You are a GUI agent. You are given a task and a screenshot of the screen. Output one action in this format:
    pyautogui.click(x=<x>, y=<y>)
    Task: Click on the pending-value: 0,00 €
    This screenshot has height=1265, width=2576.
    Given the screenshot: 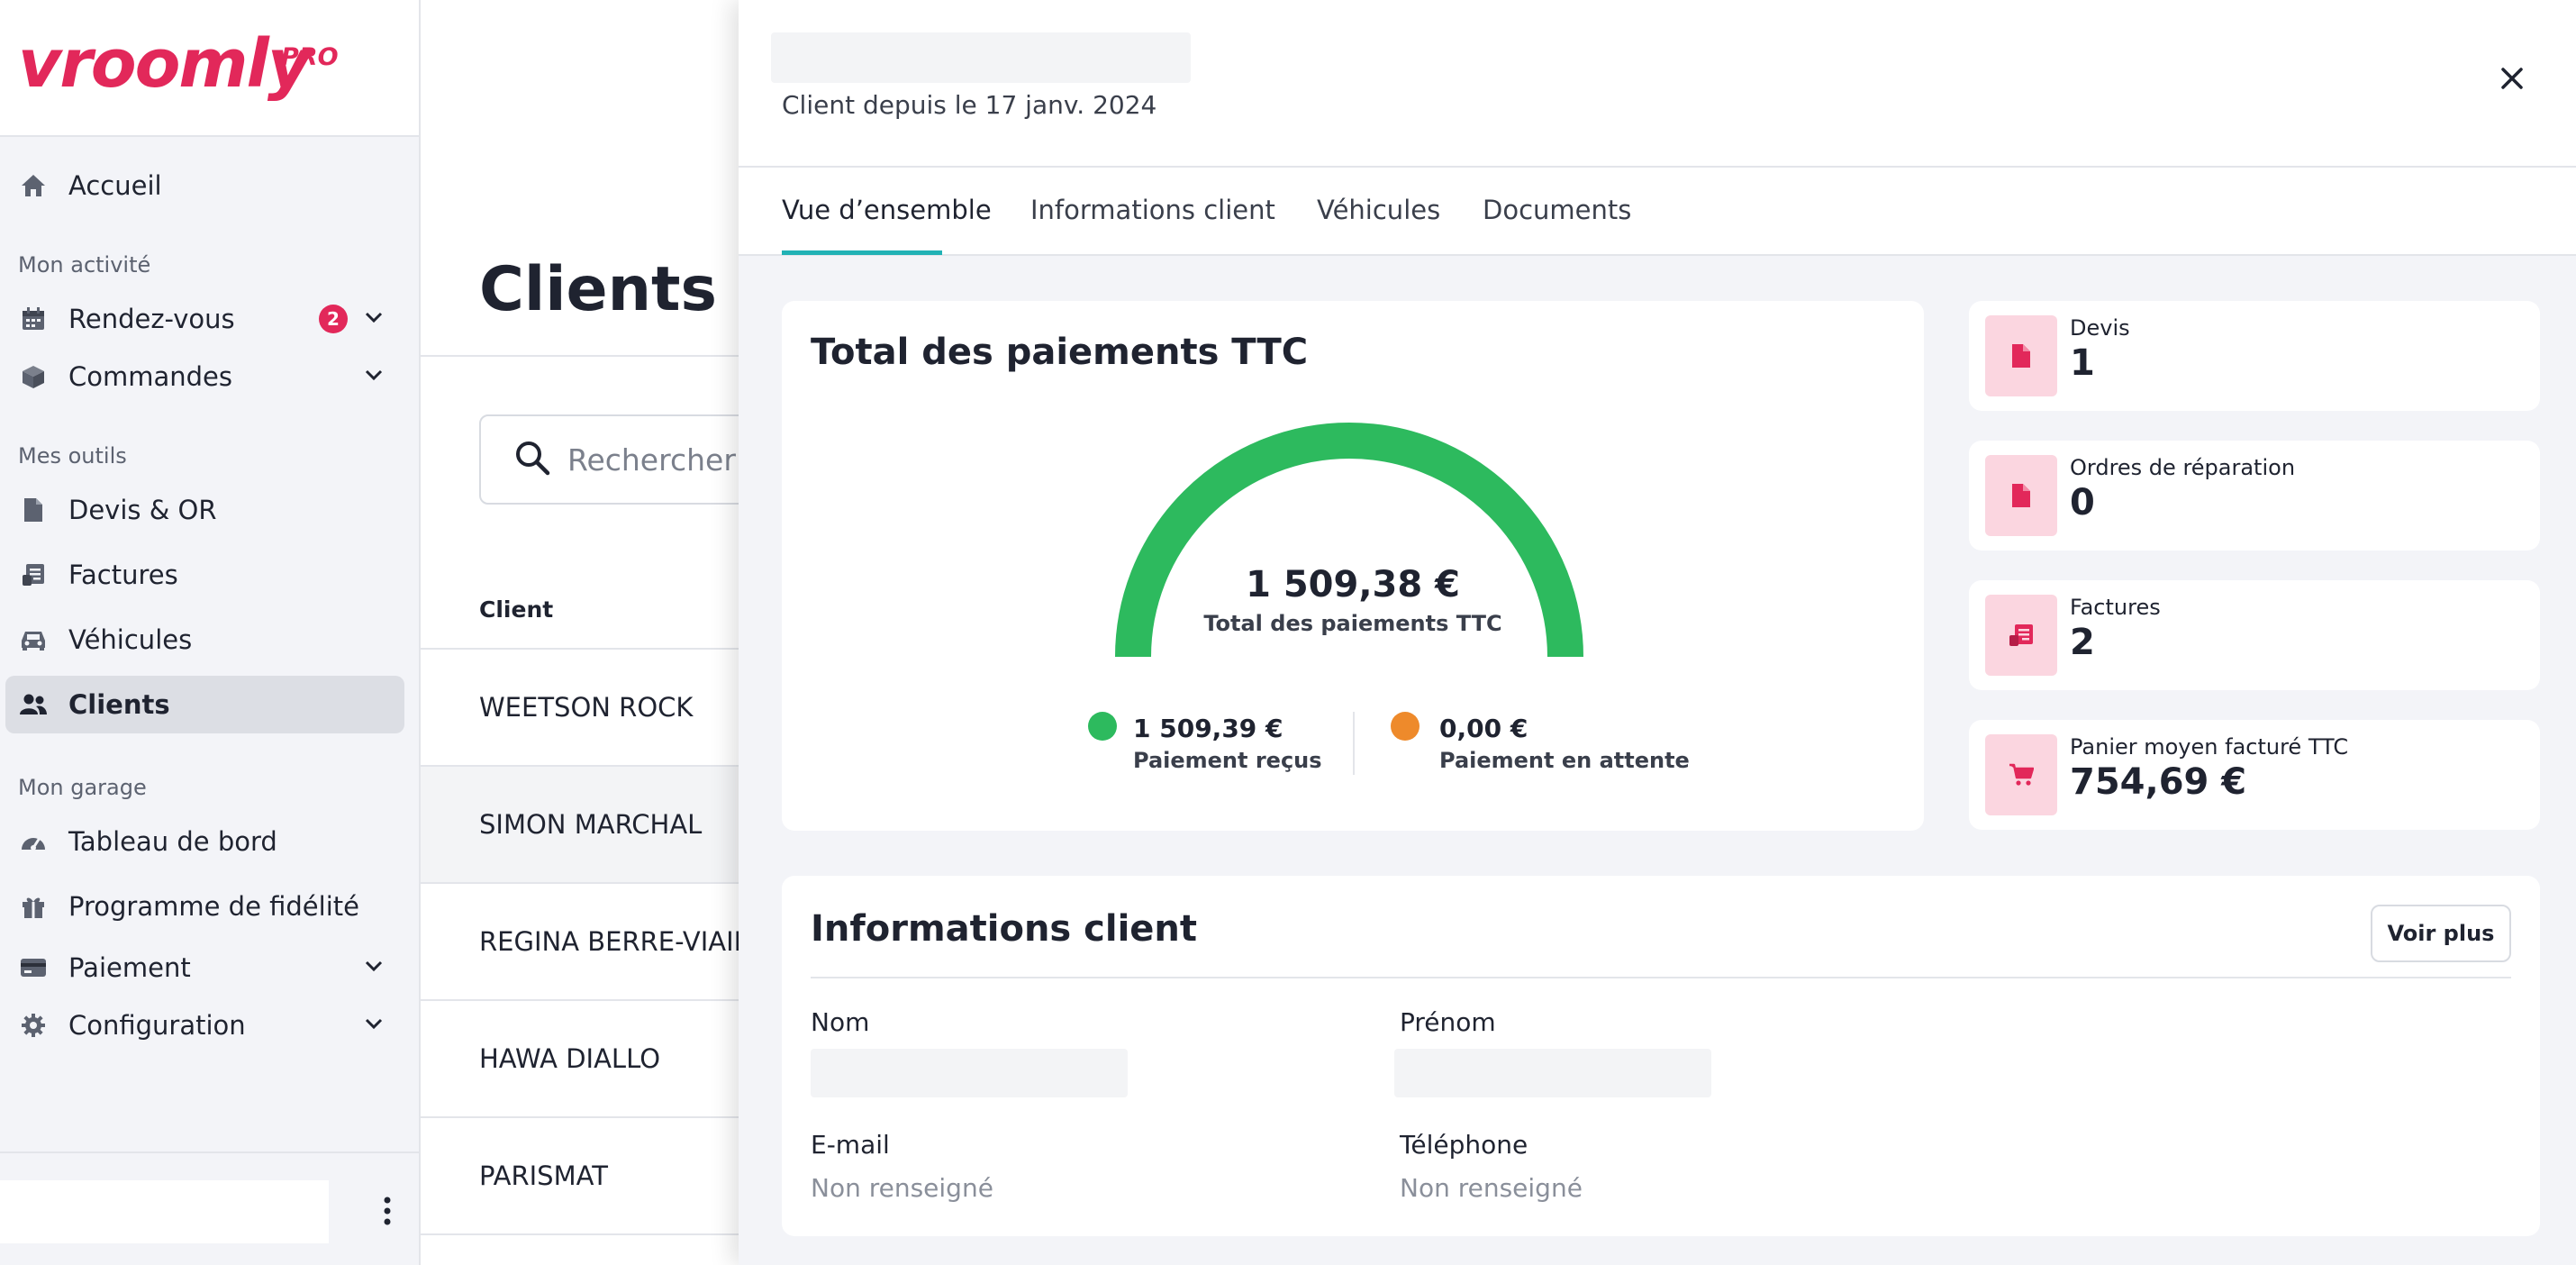 What is the action you would take?
    pyautogui.click(x=1484, y=728)
    